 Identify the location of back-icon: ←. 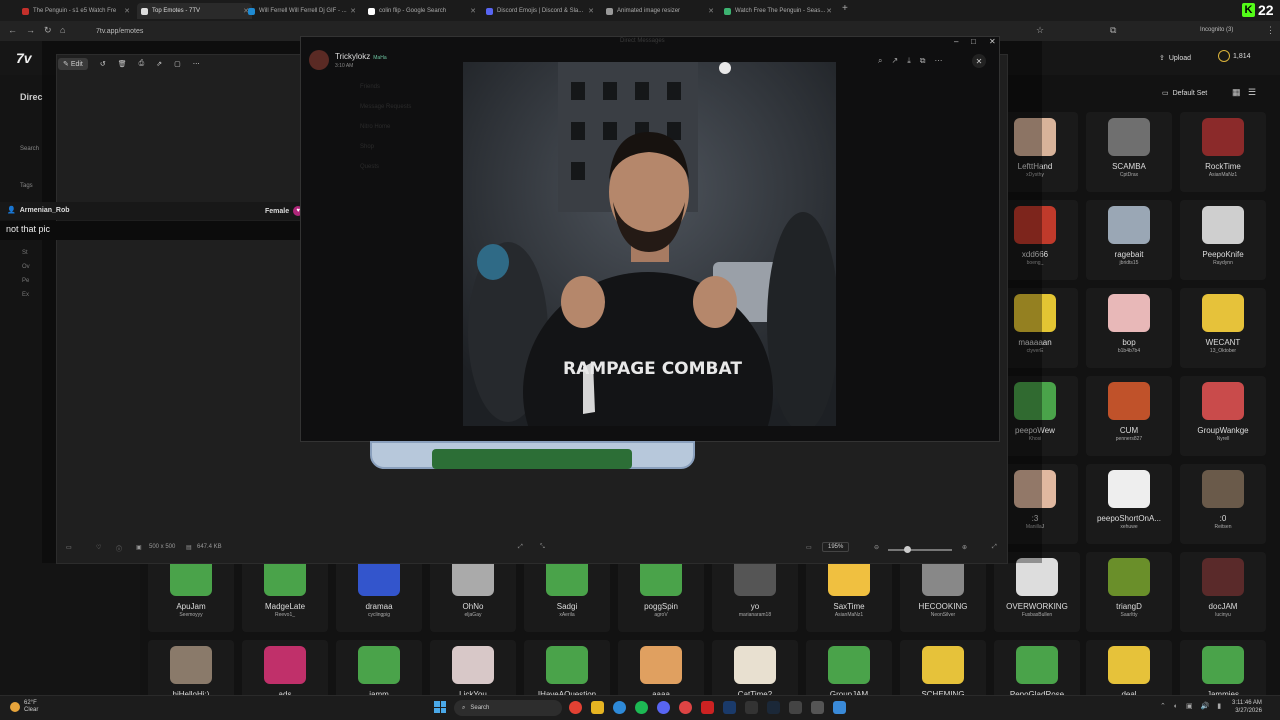
(12, 30).